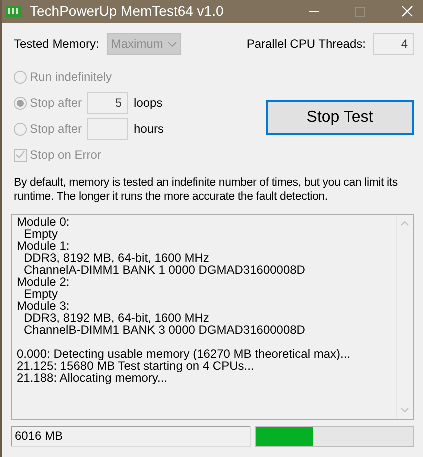  Describe the element at coordinates (405, 410) in the screenshot. I see `scroll-down-icon` at that location.